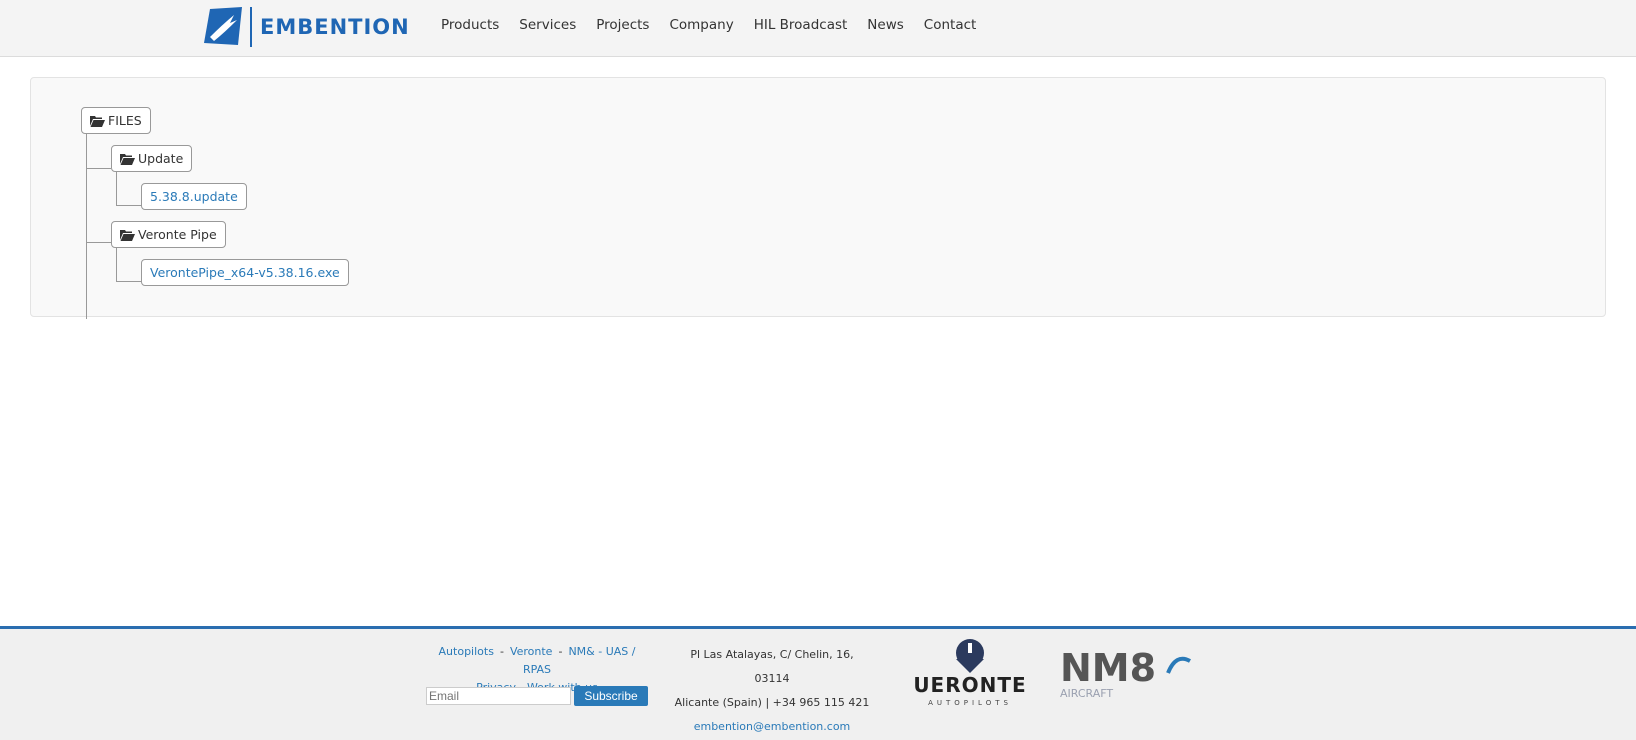  Describe the element at coordinates (547, 25) in the screenshot. I see `nav-services: Services` at that location.